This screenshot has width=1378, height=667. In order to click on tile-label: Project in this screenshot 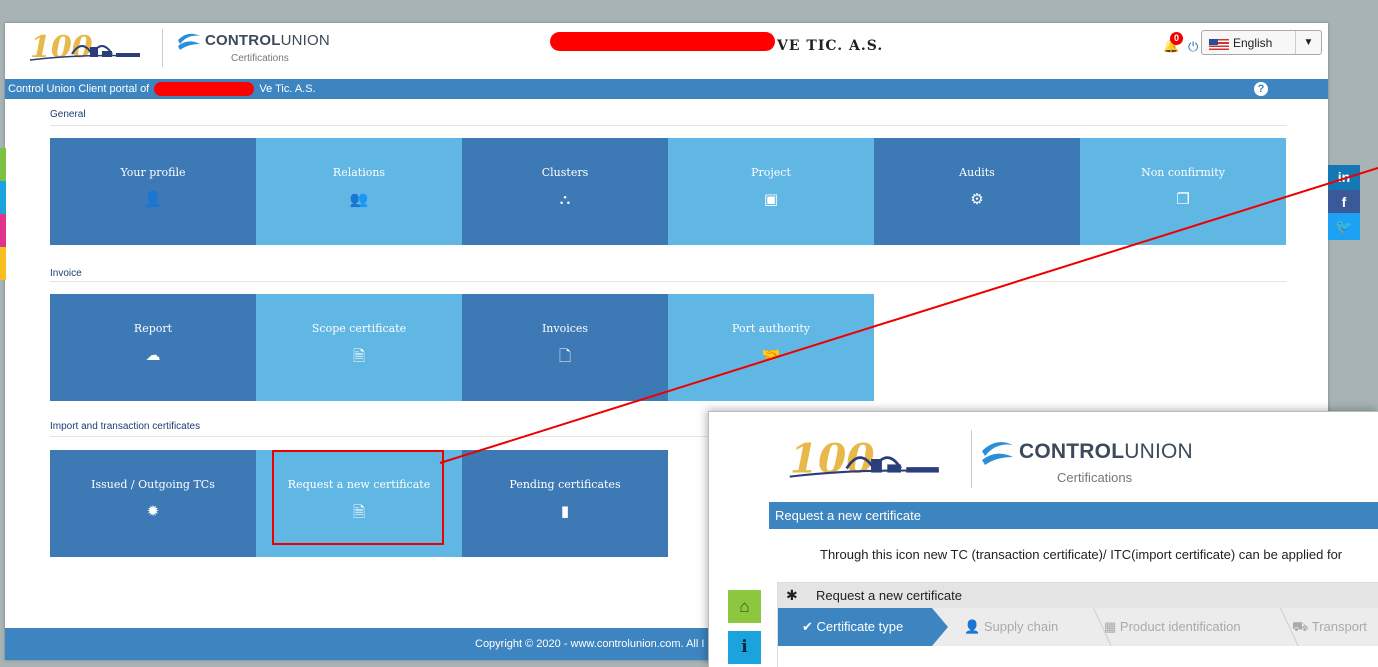, I will do `click(771, 172)`.